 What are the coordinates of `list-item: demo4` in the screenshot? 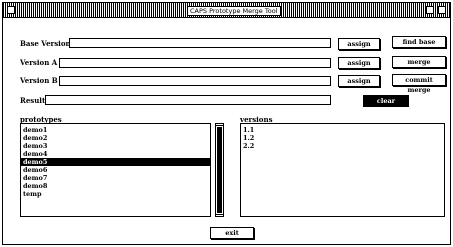 It's located at (115, 154).